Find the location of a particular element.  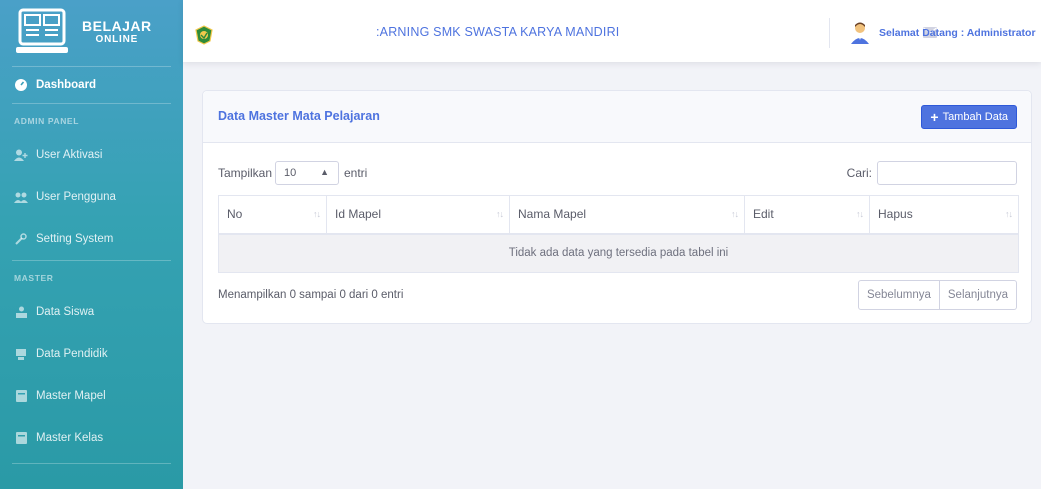

column-header-id-mapel: Id Mapel ↑↓ is located at coordinates (418, 215).